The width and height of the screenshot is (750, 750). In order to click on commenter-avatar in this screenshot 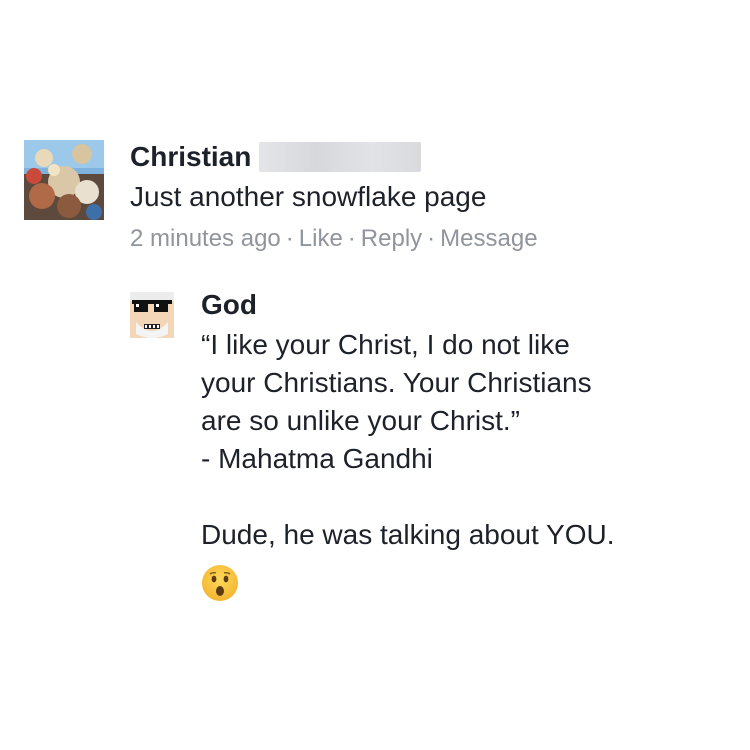, I will do `click(64, 180)`.